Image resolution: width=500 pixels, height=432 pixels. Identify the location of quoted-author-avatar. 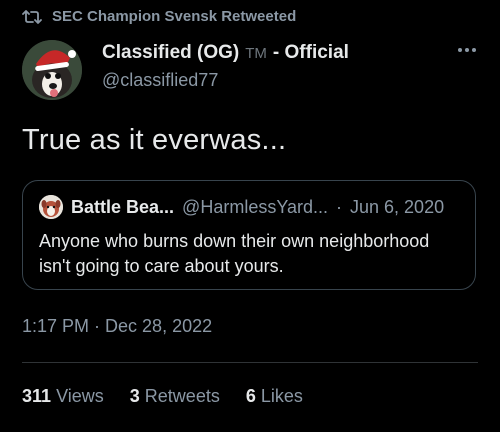
(51, 207).